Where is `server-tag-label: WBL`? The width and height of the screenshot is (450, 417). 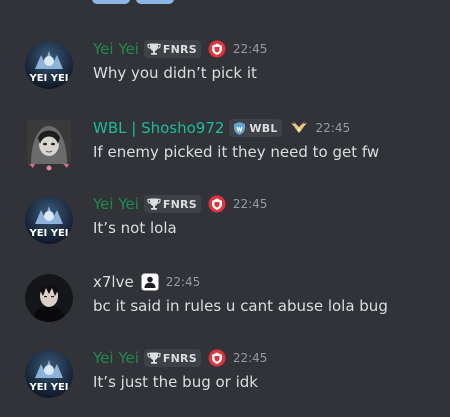 server-tag-label: WBL is located at coordinates (263, 128).